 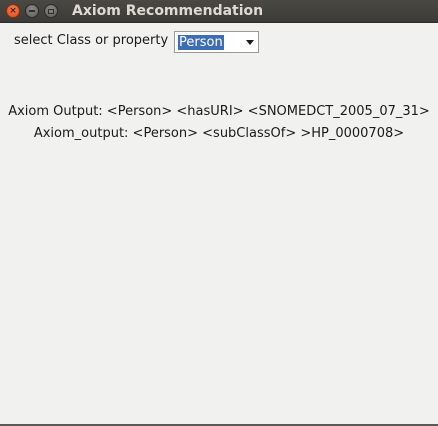 What do you see at coordinates (168, 11) in the screenshot?
I see `window-title: Axiom Recommendation` at bounding box center [168, 11].